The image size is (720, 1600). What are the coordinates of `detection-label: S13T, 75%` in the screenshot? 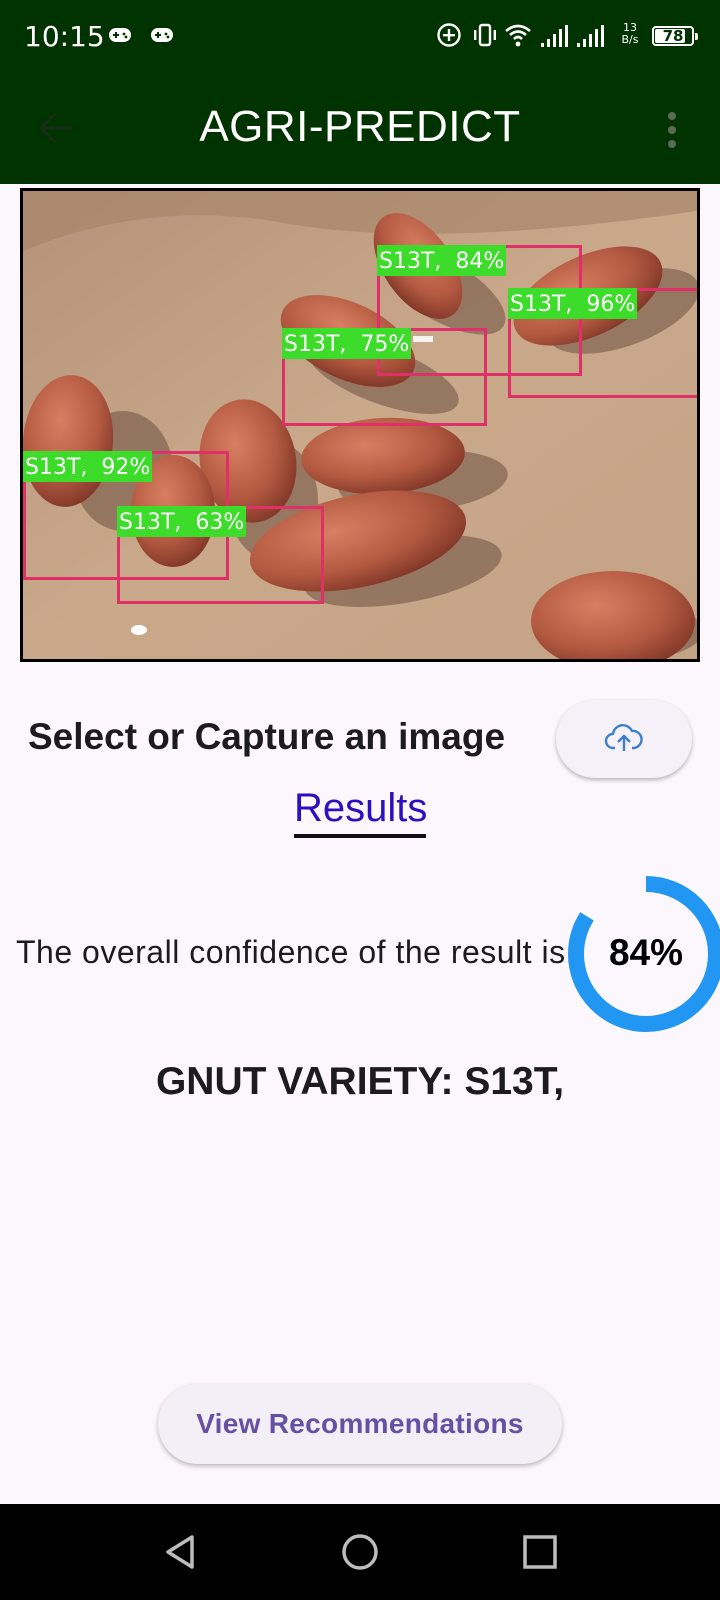 It's located at (347, 343).